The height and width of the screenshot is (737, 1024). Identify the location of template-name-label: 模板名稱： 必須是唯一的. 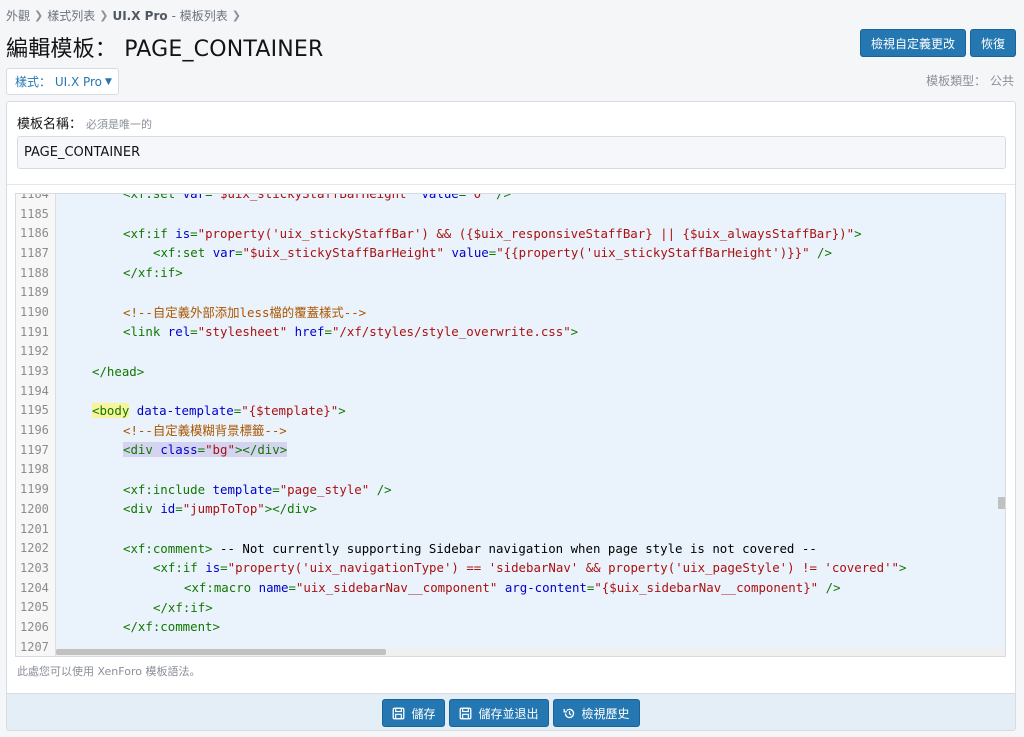
(84, 122).